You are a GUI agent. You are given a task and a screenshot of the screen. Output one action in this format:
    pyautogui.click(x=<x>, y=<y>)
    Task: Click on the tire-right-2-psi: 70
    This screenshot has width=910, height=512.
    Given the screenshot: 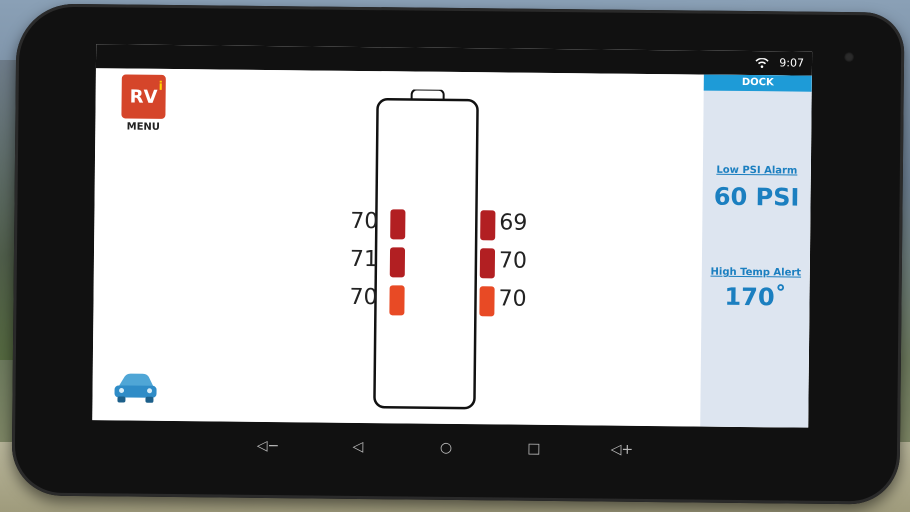 What is the action you would take?
    pyautogui.click(x=513, y=261)
    